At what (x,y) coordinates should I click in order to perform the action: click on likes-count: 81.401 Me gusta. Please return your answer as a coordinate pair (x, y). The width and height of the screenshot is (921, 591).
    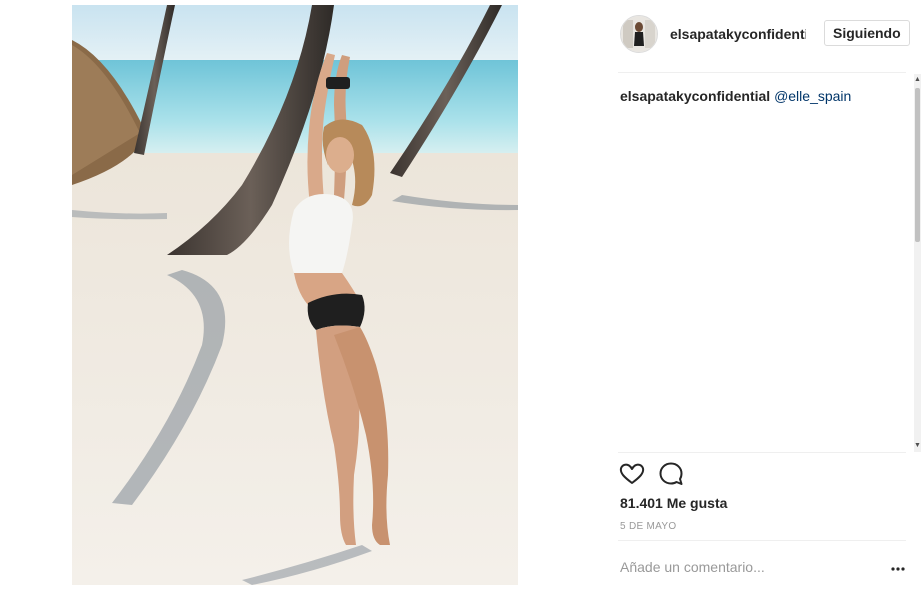
    Looking at the image, I should click on (673, 503).